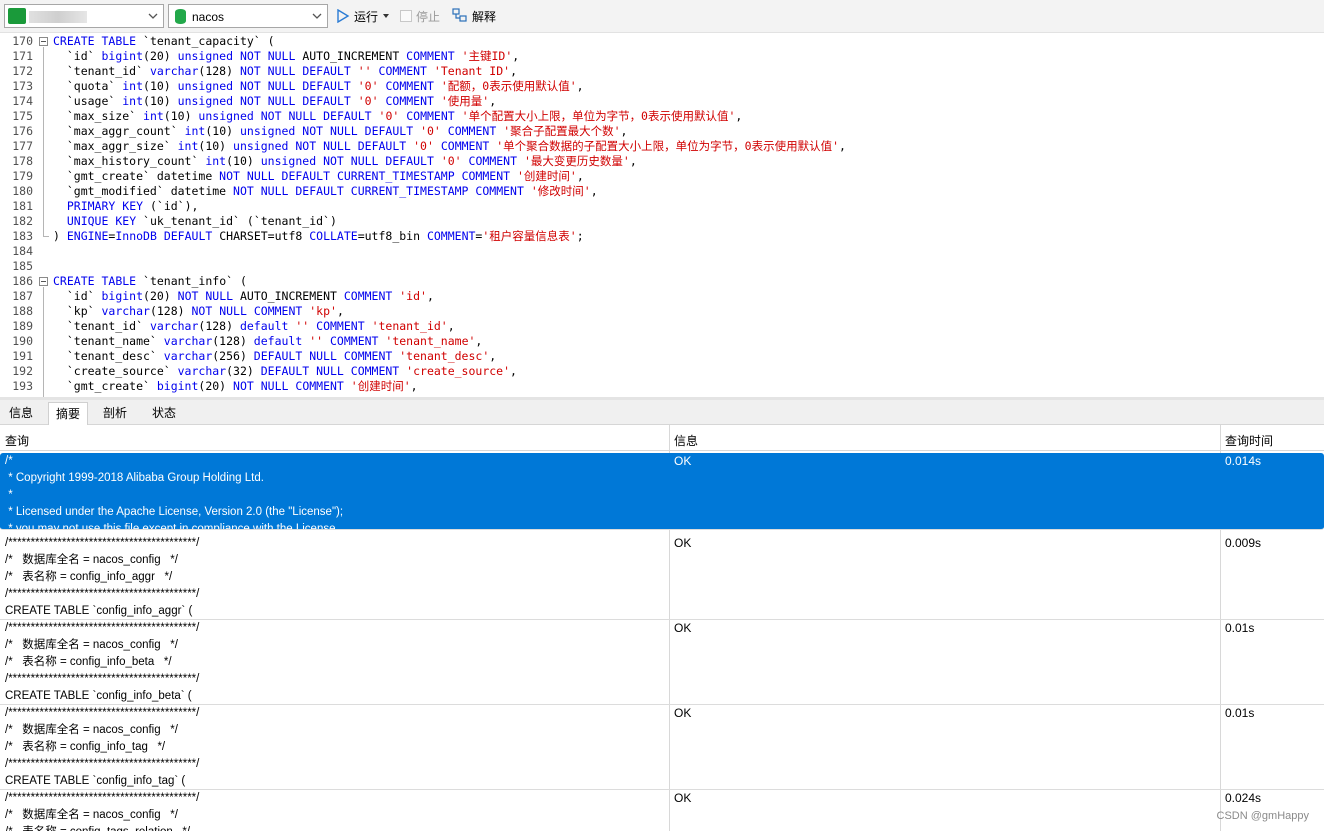 The image size is (1324, 831). What do you see at coordinates (22, 131) in the screenshot?
I see `line-number: 176` at bounding box center [22, 131].